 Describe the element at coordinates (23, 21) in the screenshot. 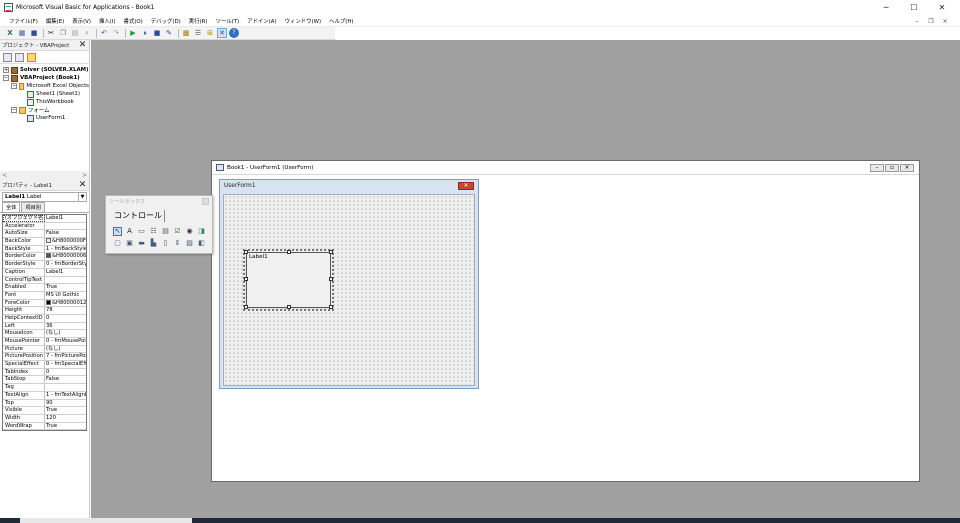

I see `menu-file: ファイル(F)` at that location.